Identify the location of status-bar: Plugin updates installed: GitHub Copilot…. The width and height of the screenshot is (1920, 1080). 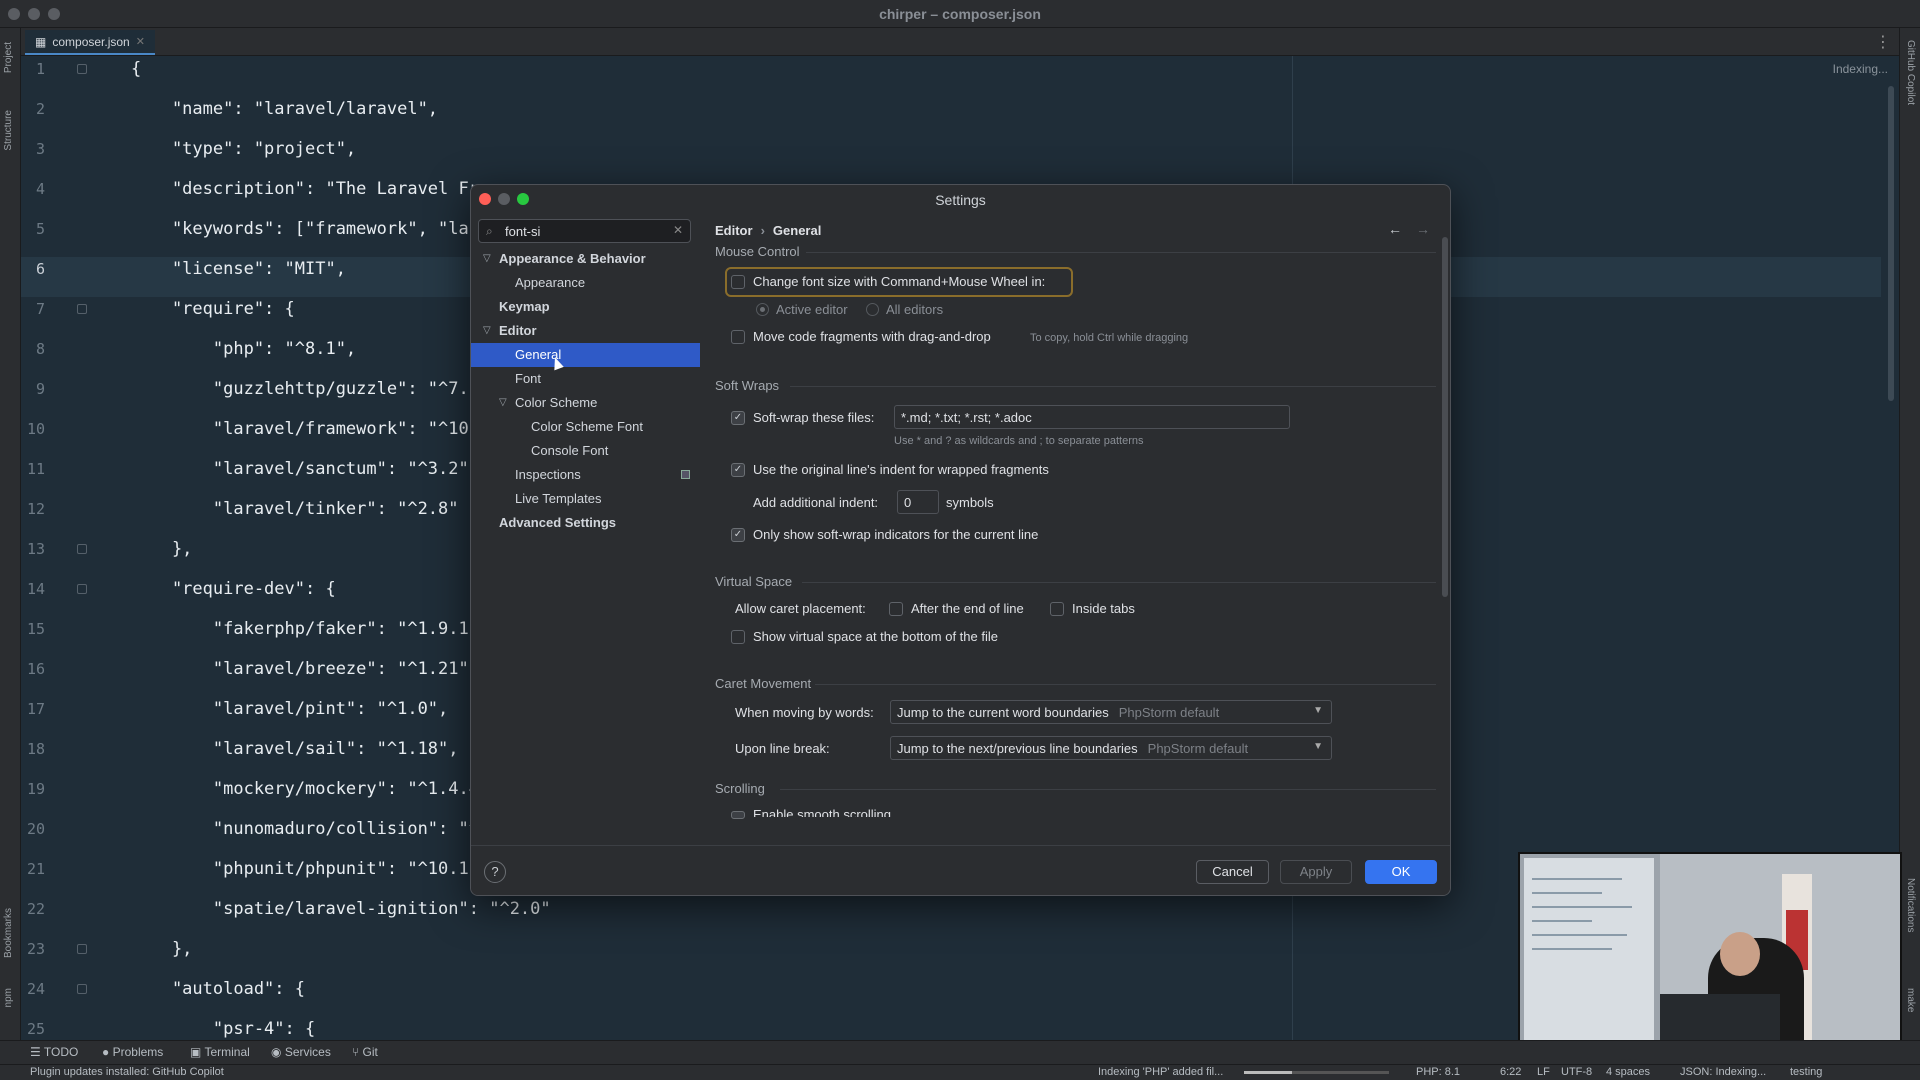
(960, 1072).